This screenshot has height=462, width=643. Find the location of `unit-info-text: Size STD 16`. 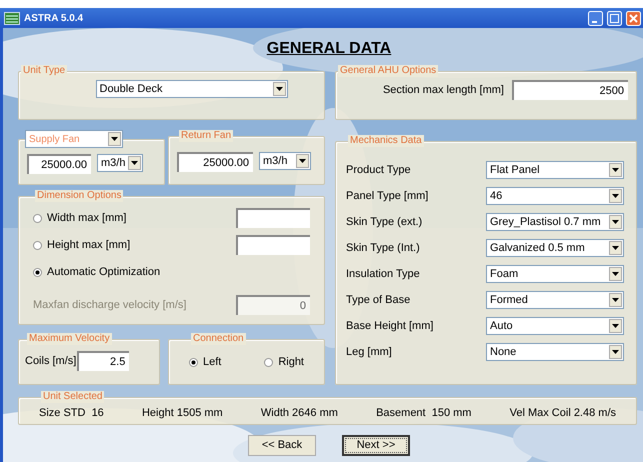

unit-info-text: Size STD 16 is located at coordinates (71, 414).